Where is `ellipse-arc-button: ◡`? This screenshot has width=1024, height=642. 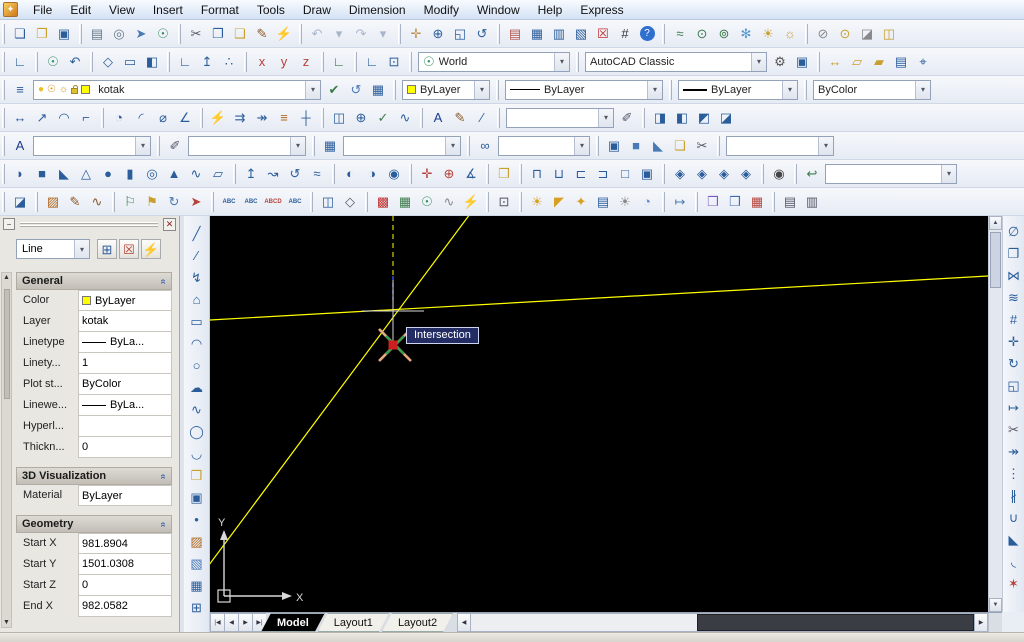
ellipse-arc-button: ◡ is located at coordinates (197, 453).